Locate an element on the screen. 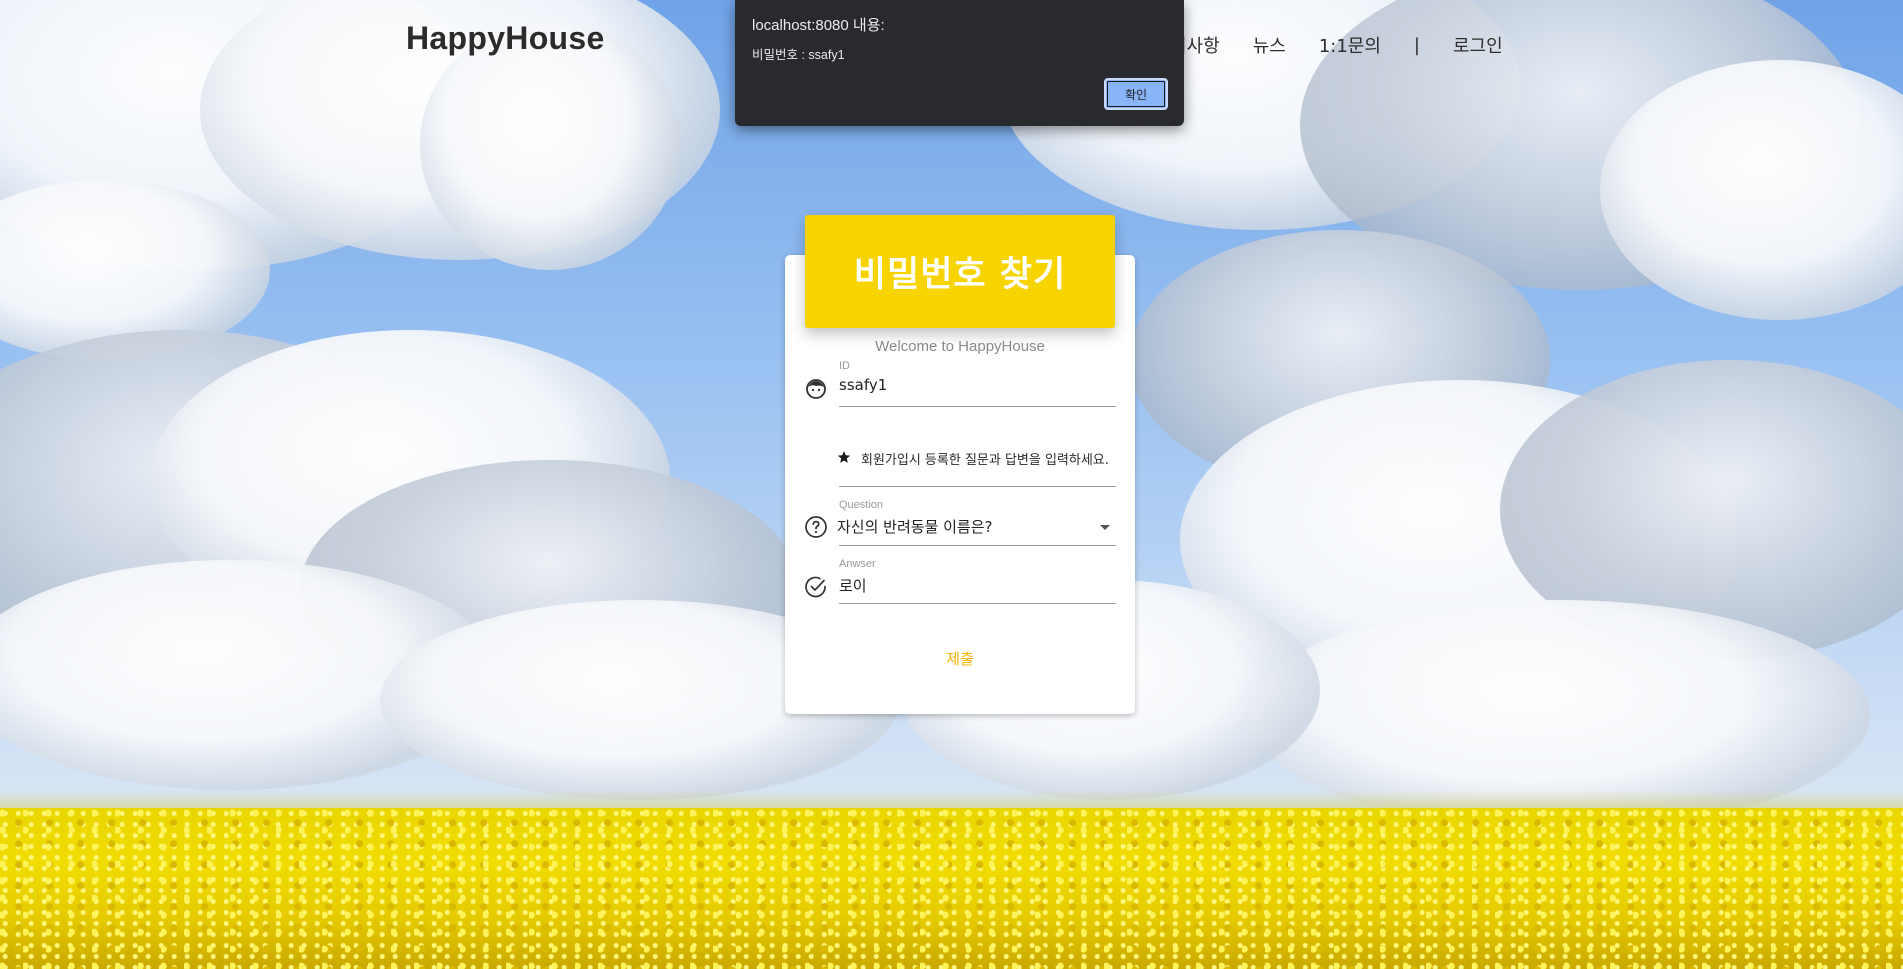 The image size is (1903, 969). card-header: 비밀번호 찾기 is located at coordinates (960, 271).